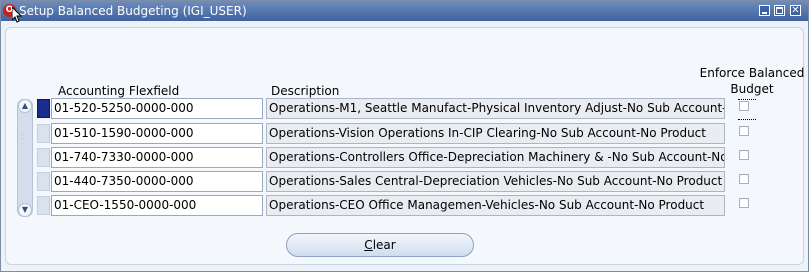 The height and width of the screenshot is (272, 809). I want to click on accounting-flexfield-input: 01-440-7350-0000-000, so click(157, 181).